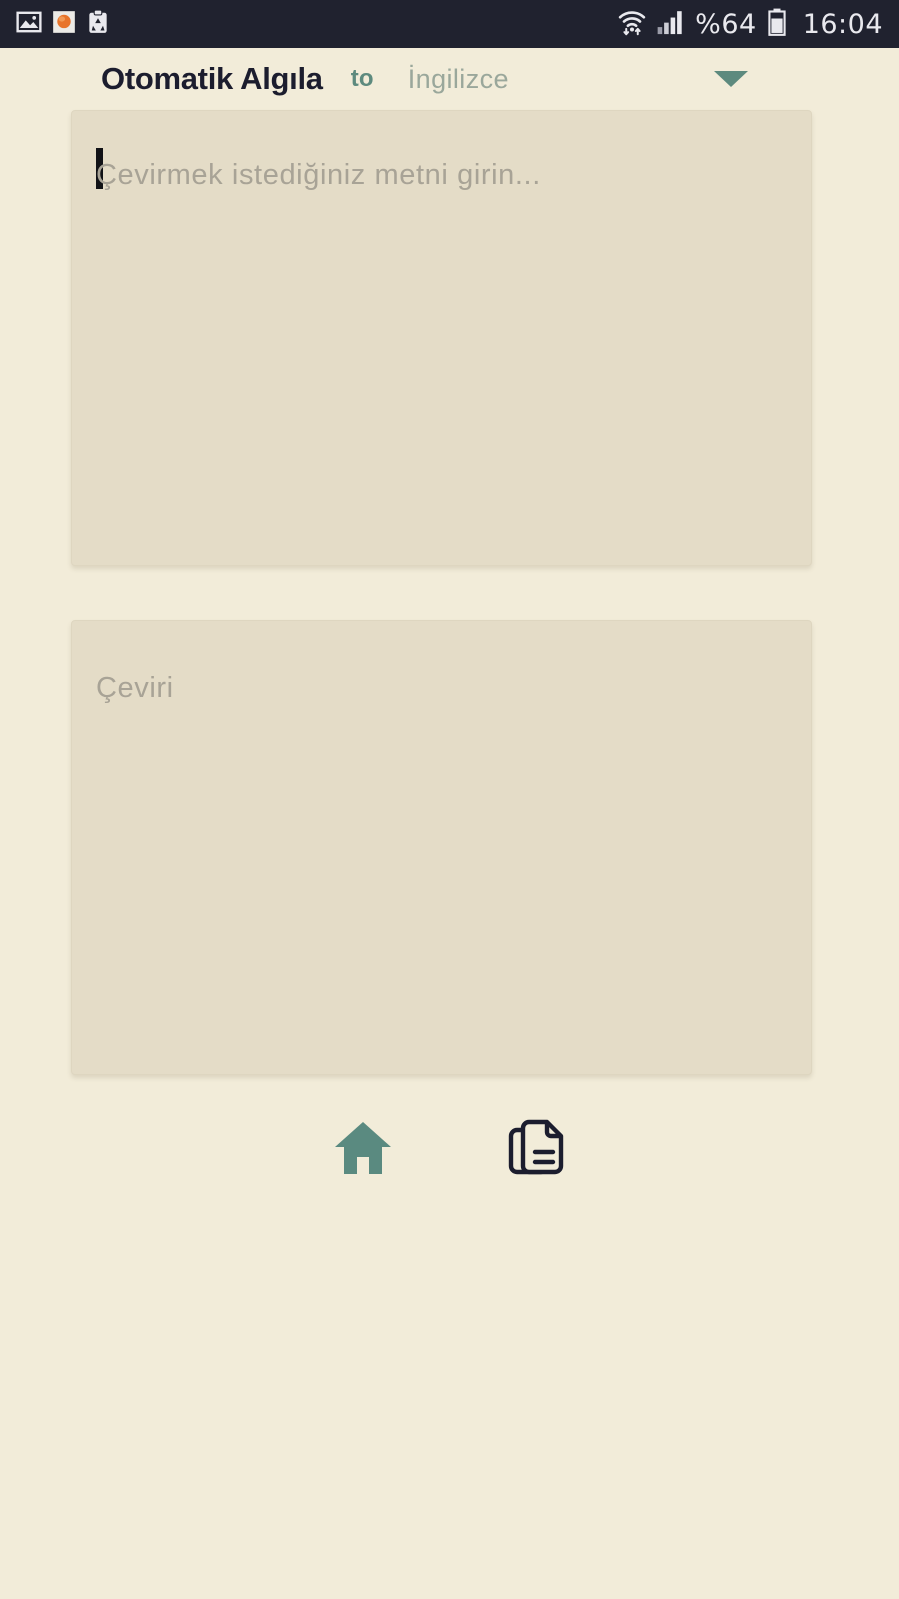 The width and height of the screenshot is (899, 1599). Describe the element at coordinates (777, 24) in the screenshot. I see `battery-icon` at that location.